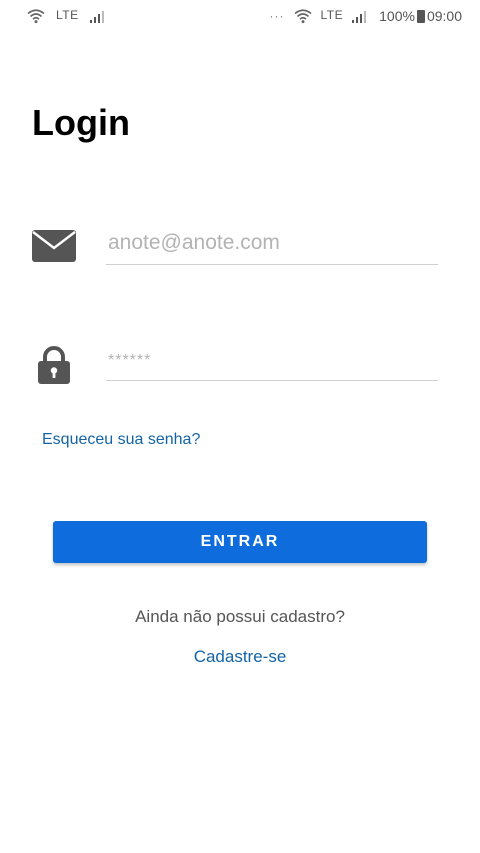  Describe the element at coordinates (54, 367) in the screenshot. I see `lock-icon` at that location.